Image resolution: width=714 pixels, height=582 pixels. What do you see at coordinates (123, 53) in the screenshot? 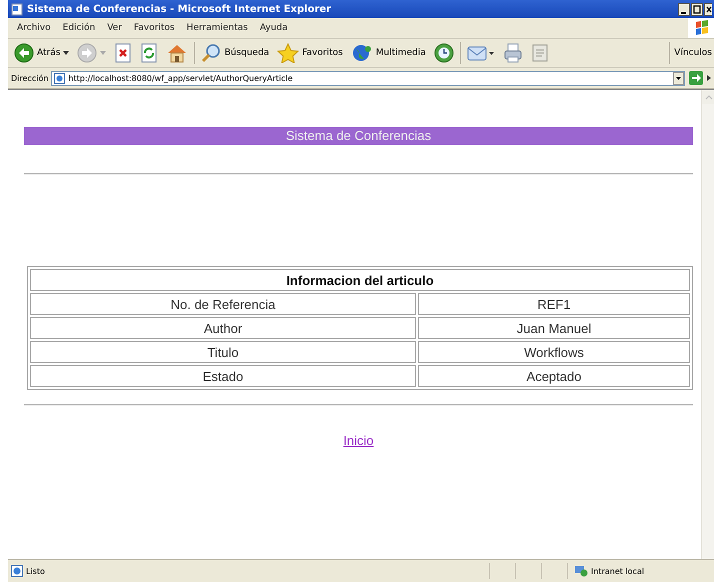
I see `stop-icon` at bounding box center [123, 53].